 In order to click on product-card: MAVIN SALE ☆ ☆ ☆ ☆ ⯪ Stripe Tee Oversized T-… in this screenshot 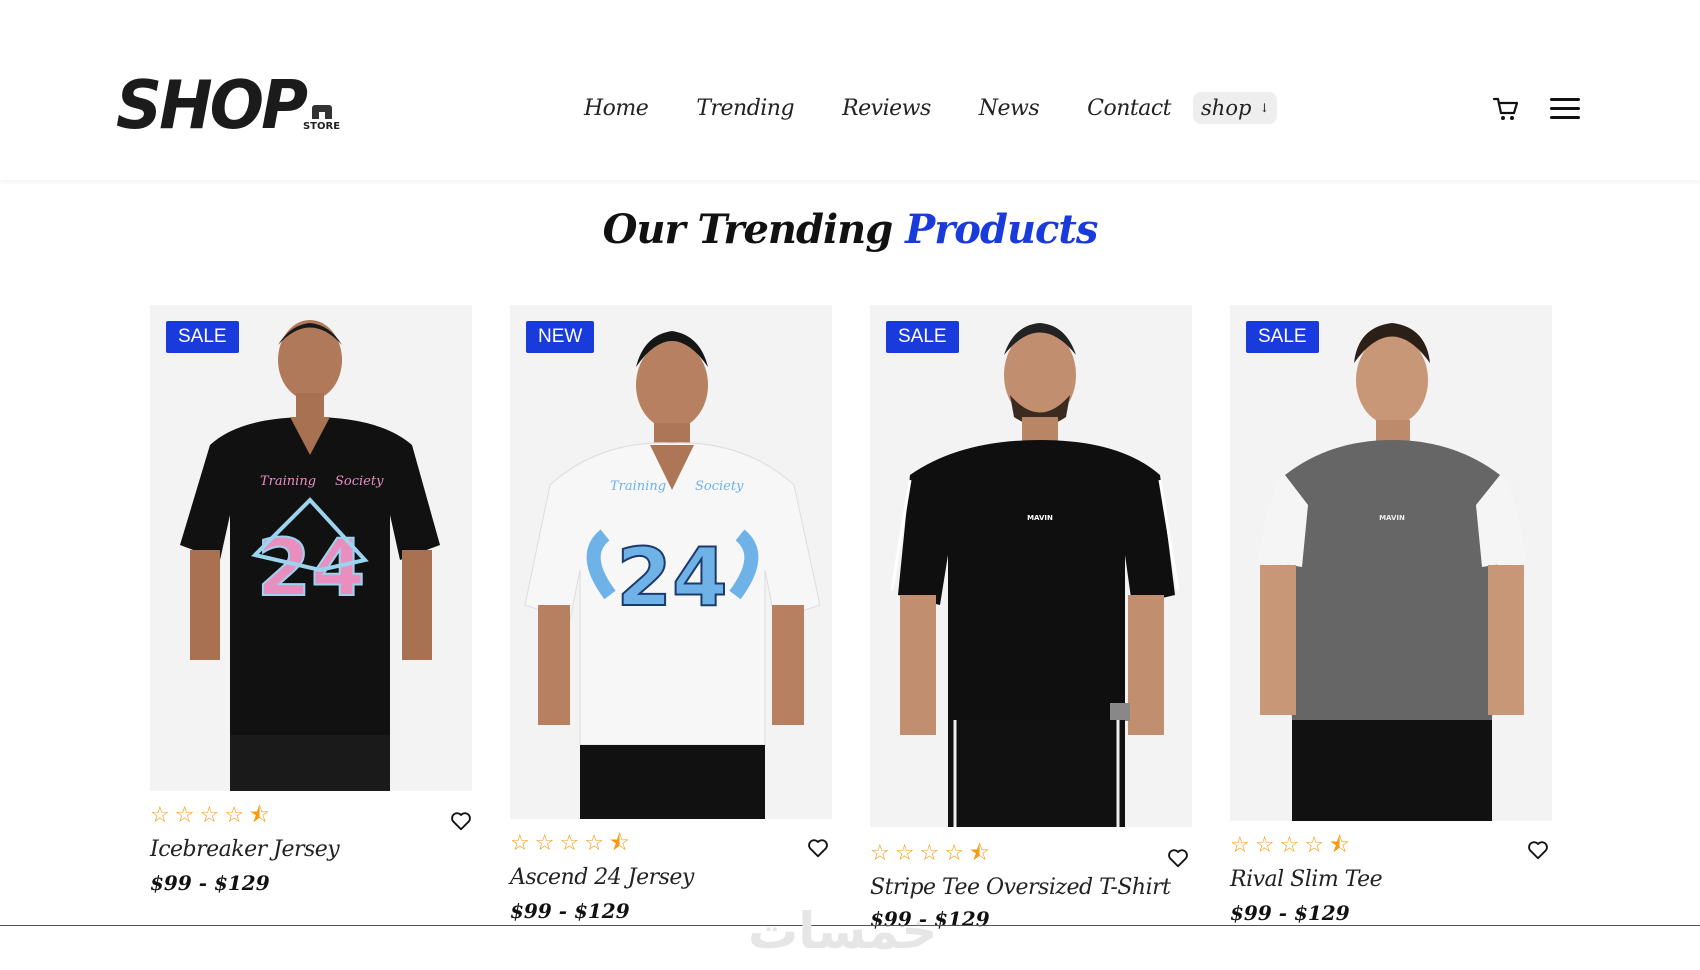, I will do `click(1031, 618)`.